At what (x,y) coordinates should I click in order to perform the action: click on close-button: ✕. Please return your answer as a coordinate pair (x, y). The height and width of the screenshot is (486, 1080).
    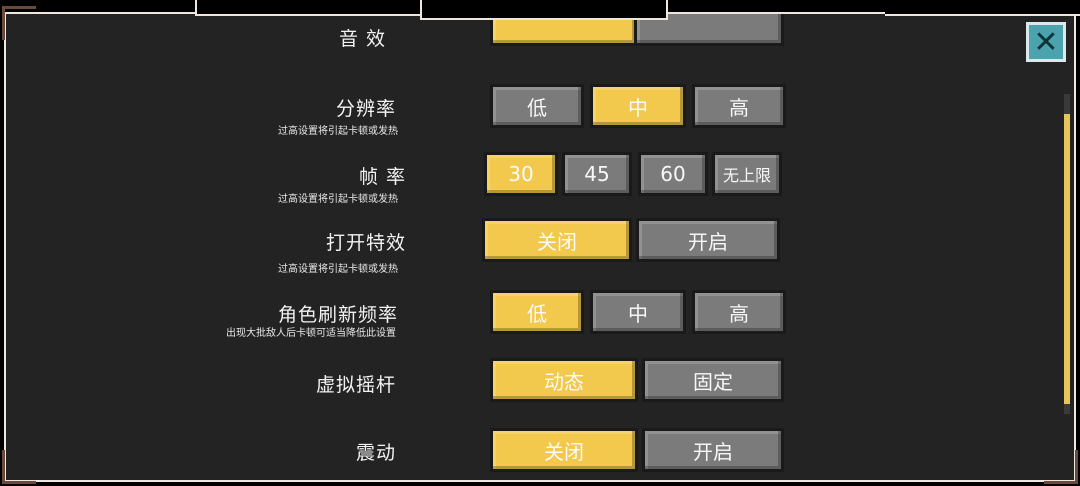
    Looking at the image, I should click on (1046, 42).